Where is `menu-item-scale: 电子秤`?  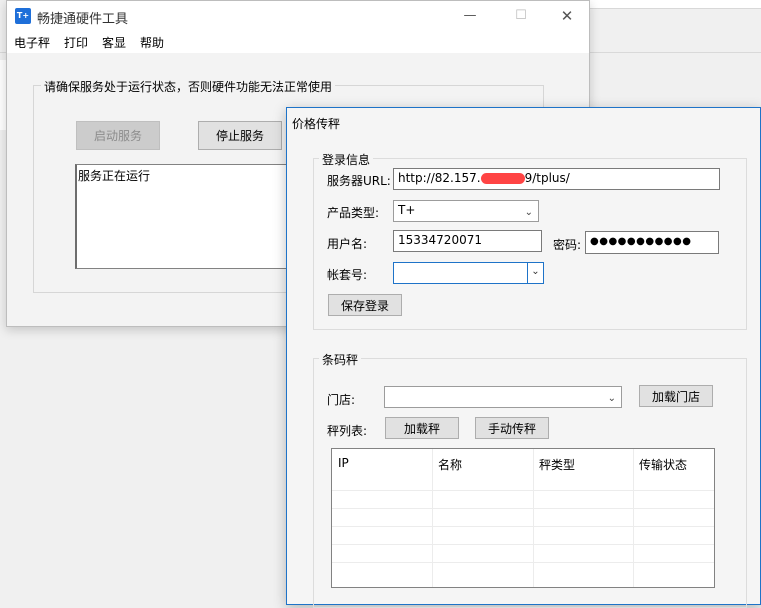
menu-item-scale: 电子秤 is located at coordinates (32, 42).